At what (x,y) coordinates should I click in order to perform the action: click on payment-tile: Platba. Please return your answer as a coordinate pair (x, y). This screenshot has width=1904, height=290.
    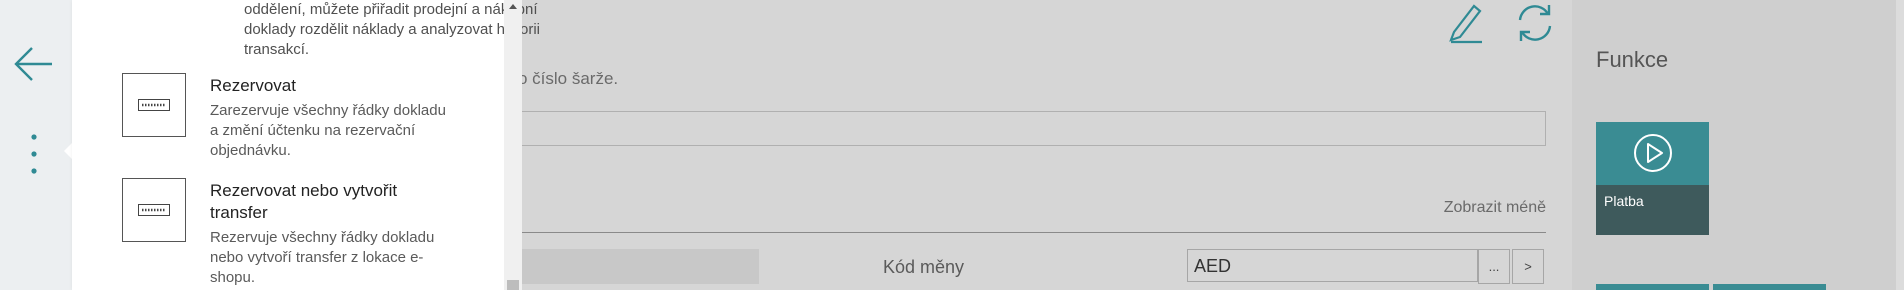
    Looking at the image, I should click on (1652, 178).